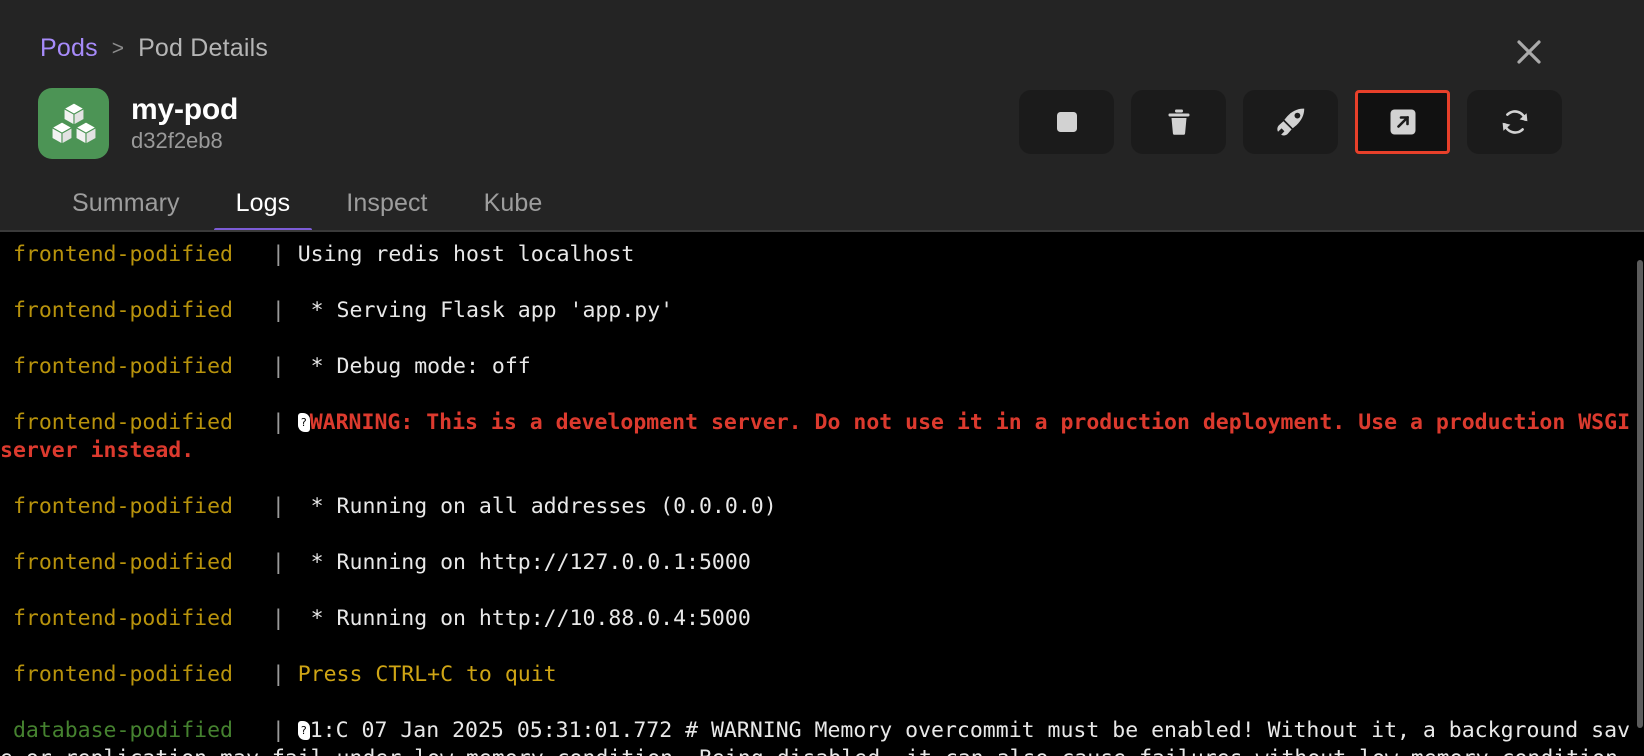 This screenshot has height=756, width=1644. Describe the element at coordinates (414, 366) in the screenshot. I see `log-message: * Debug mode: off` at that location.